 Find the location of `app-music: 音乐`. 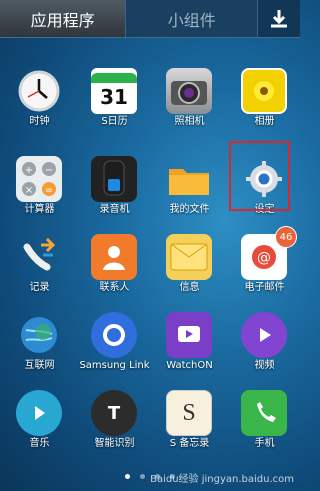

app-music: 音乐 is located at coordinates (39, 419).